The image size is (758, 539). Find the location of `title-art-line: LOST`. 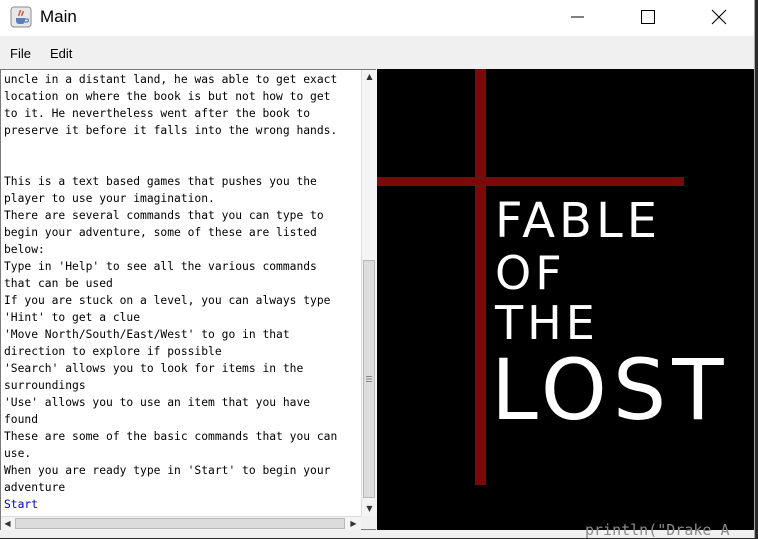

title-art-line: LOST is located at coordinates (610, 390).